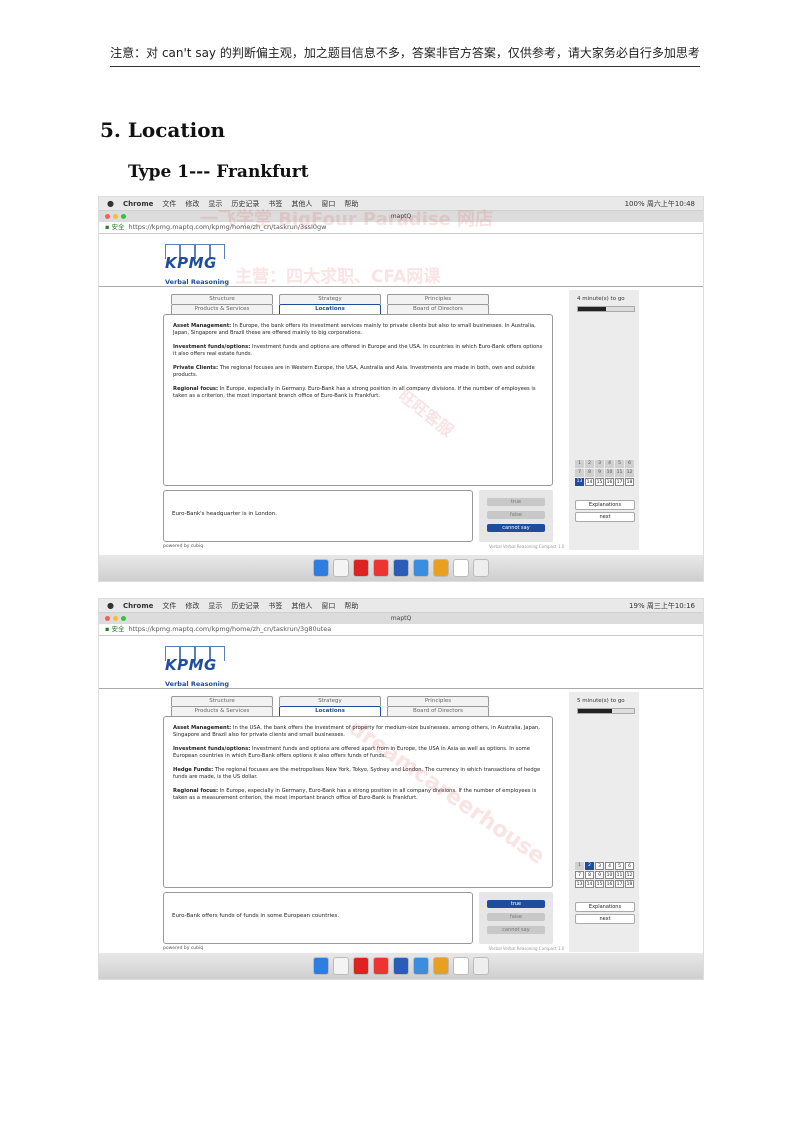 This screenshot has height=1132, width=800. Describe the element at coordinates (301, 606) in the screenshot. I see `menubar-menu-item: 其他人` at that location.